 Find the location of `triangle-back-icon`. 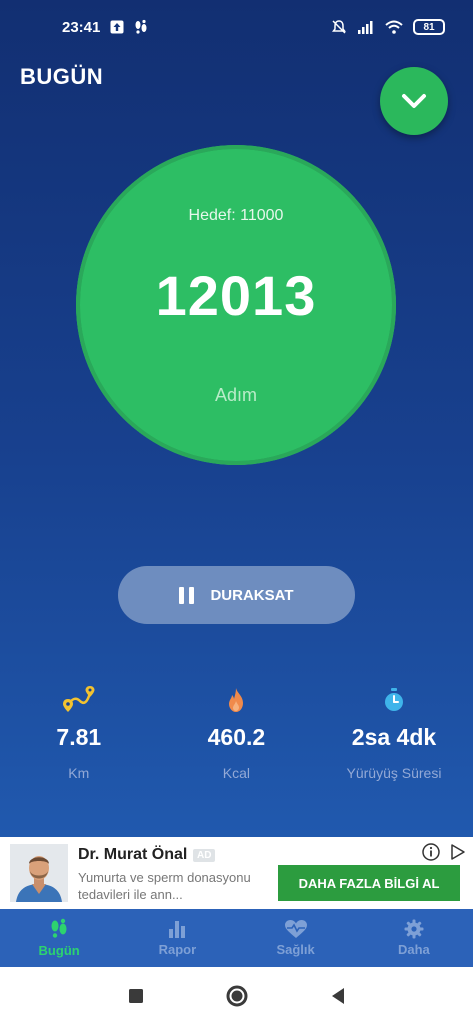

triangle-back-icon is located at coordinates (337, 995).